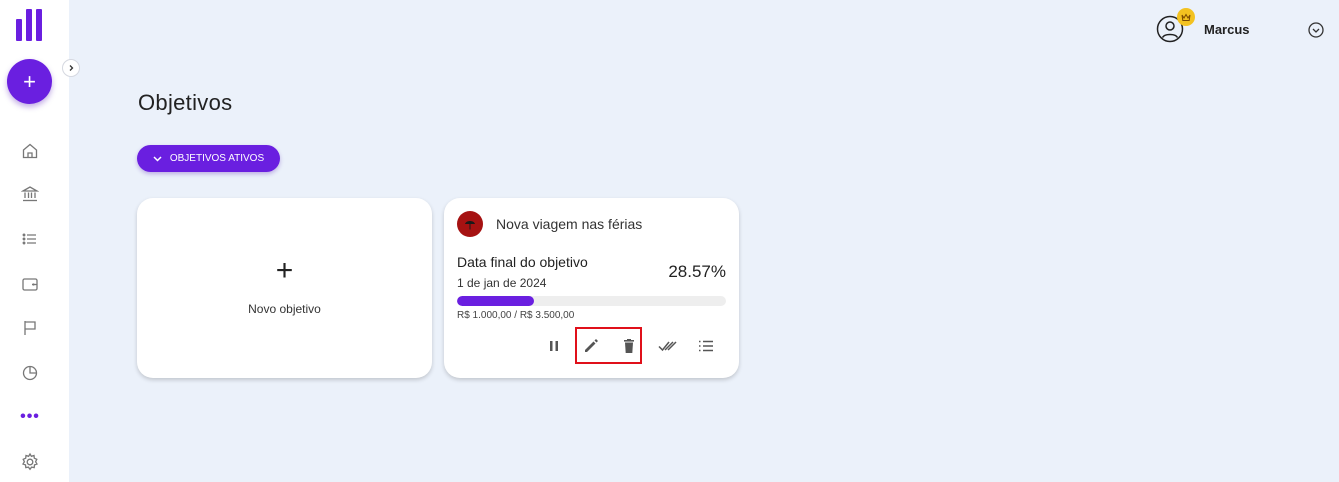 This screenshot has height=482, width=1339. I want to click on crown-icon, so click(1186, 17).